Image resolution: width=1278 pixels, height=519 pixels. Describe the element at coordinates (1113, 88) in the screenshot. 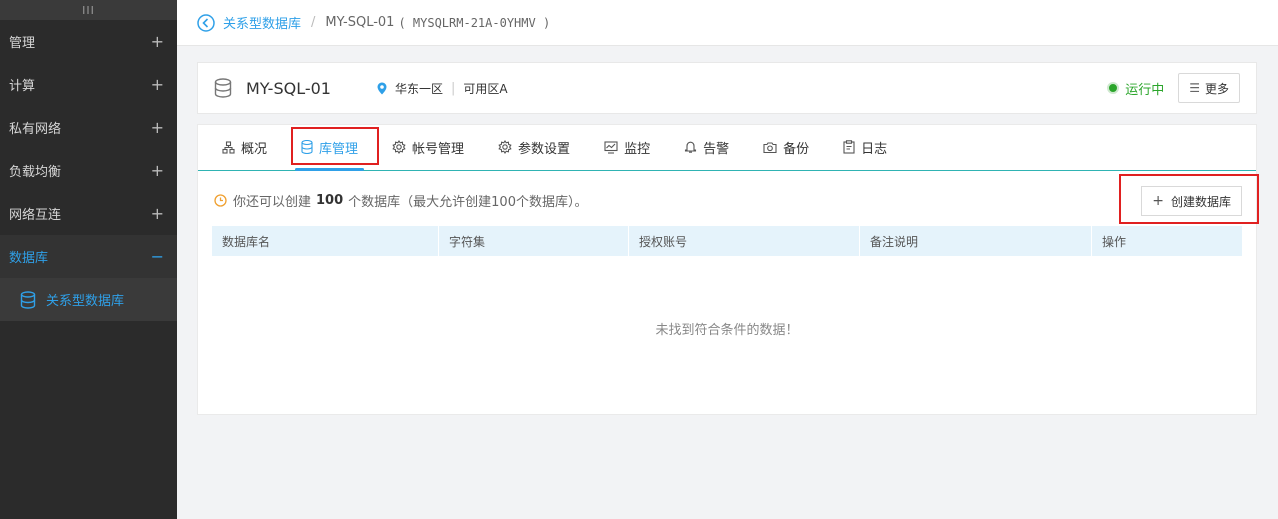

I see `status-dot-icon` at that location.